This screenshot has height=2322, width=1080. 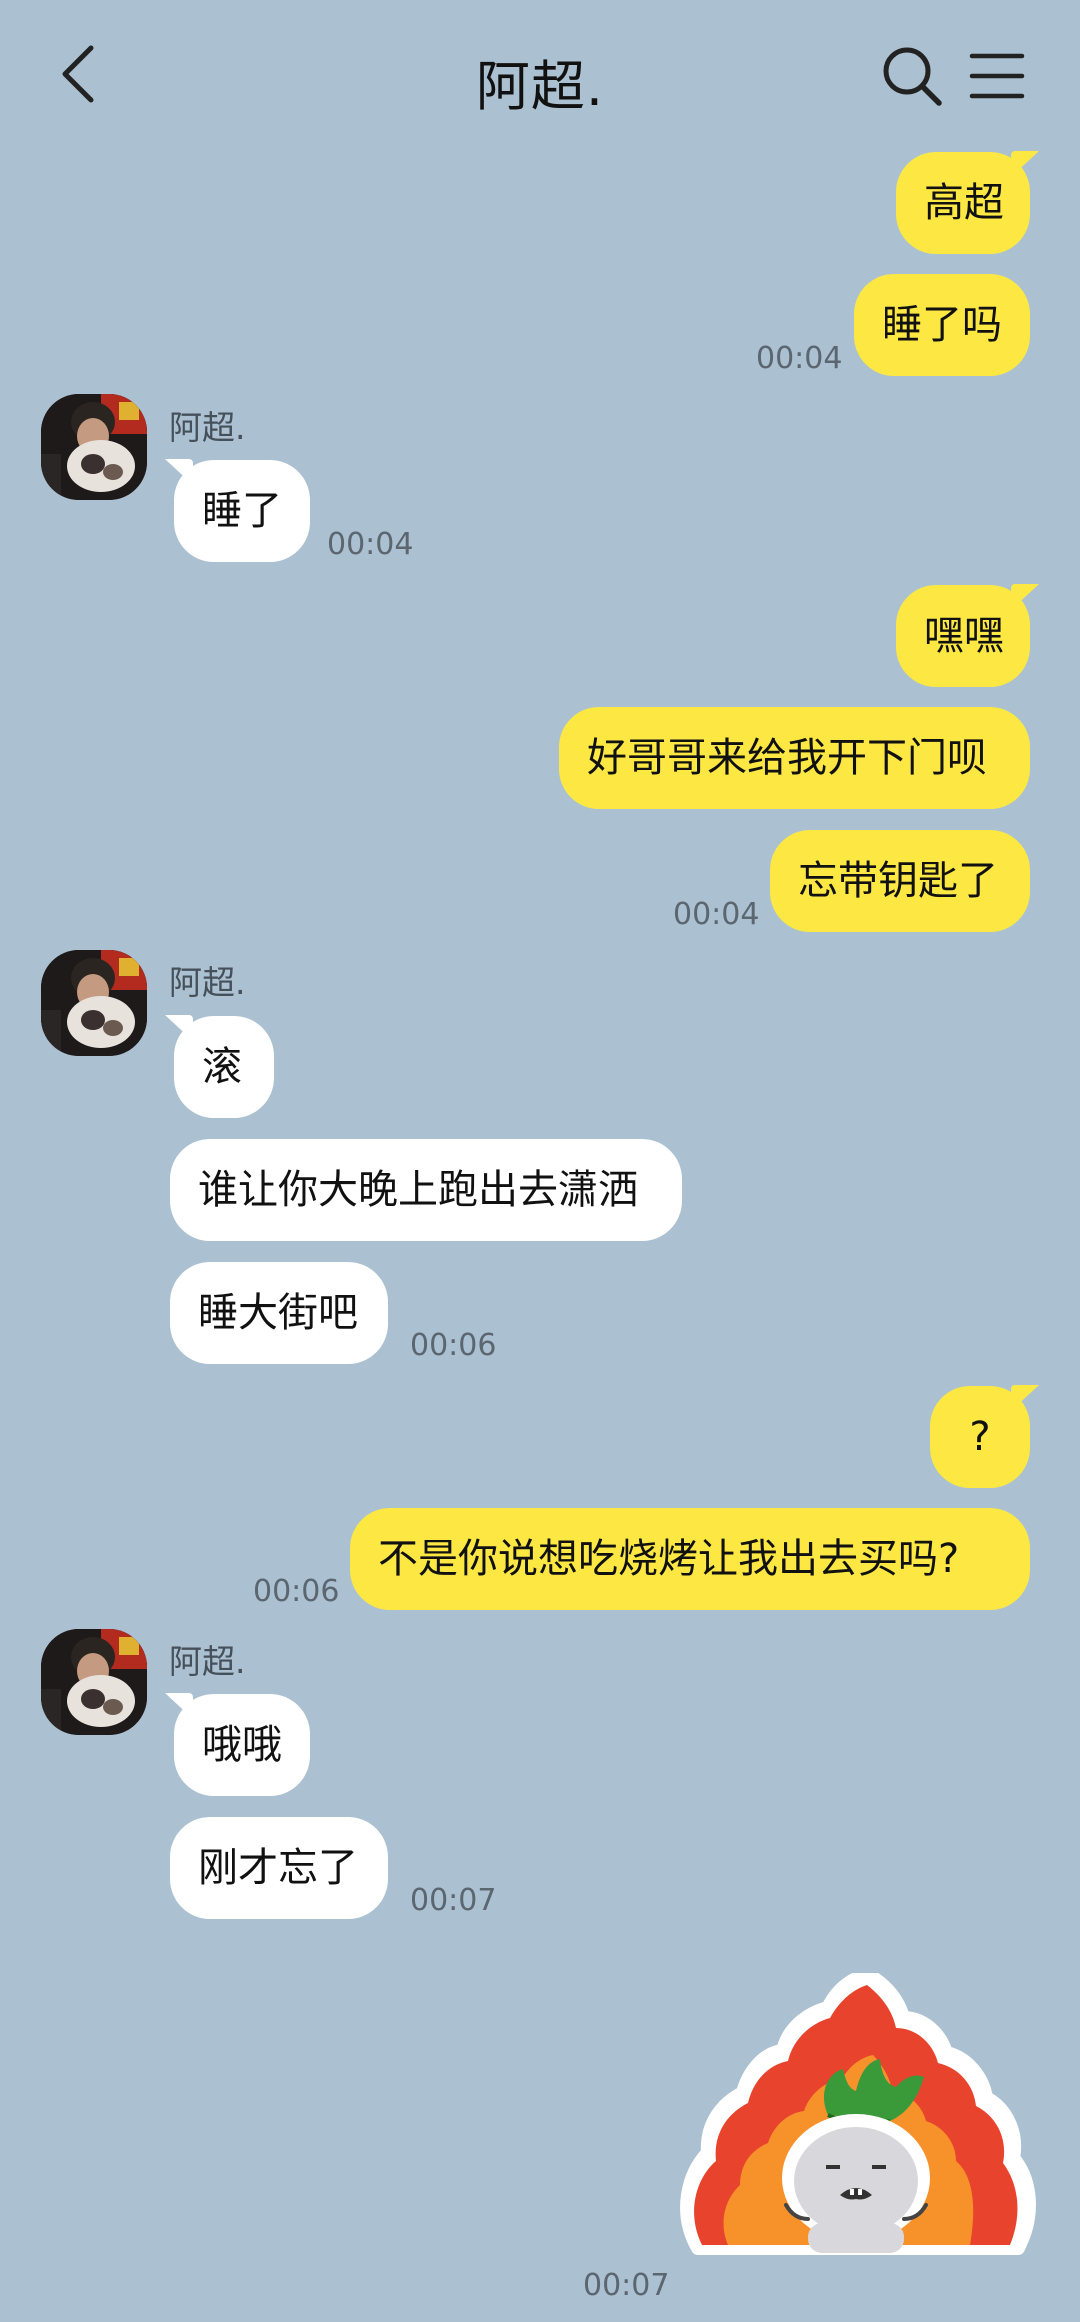 What do you see at coordinates (787, 758) in the screenshot?
I see `message-text: 好哥哥来给我开下门呗` at bounding box center [787, 758].